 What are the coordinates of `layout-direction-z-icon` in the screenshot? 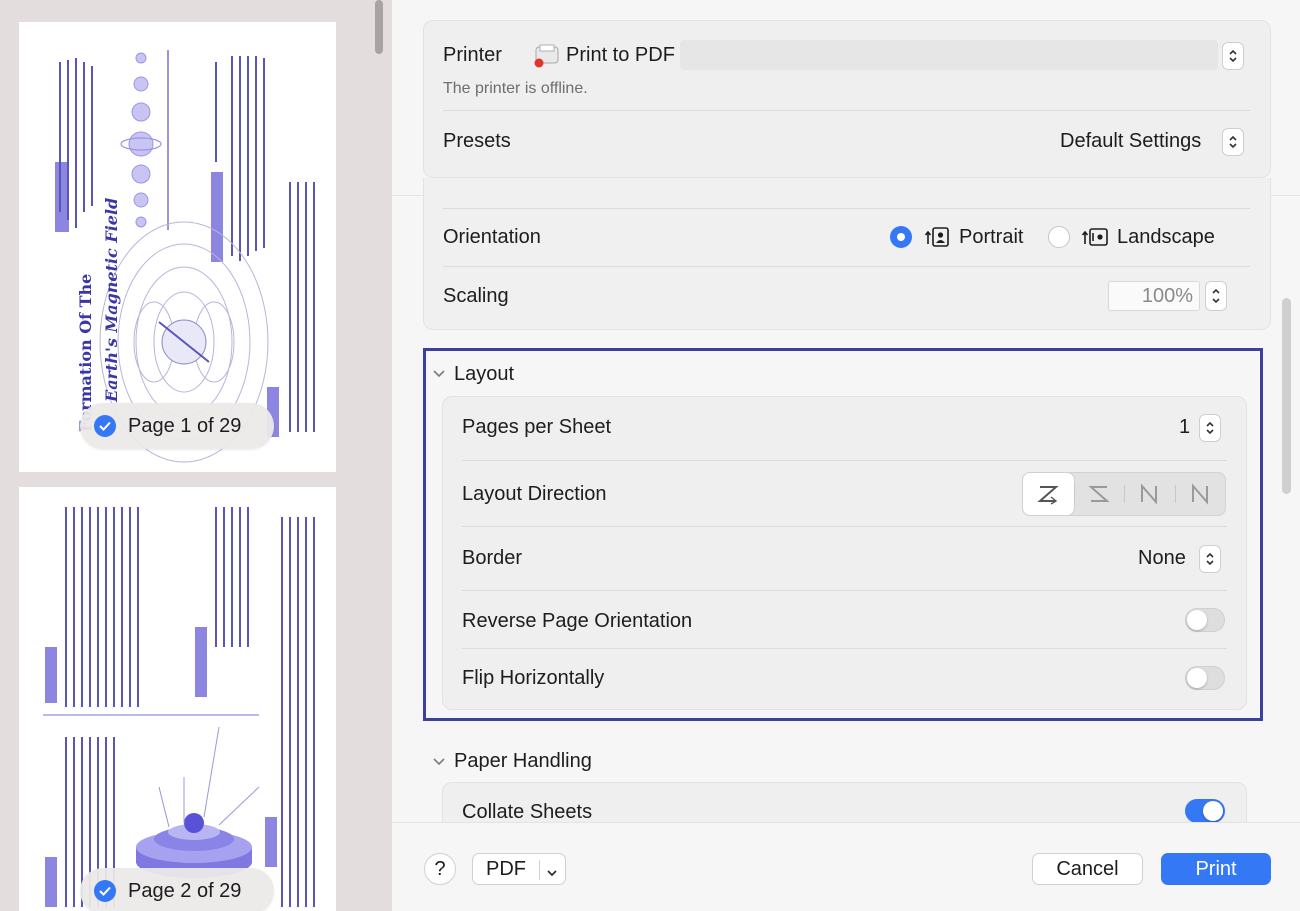 It's located at (1048, 494).